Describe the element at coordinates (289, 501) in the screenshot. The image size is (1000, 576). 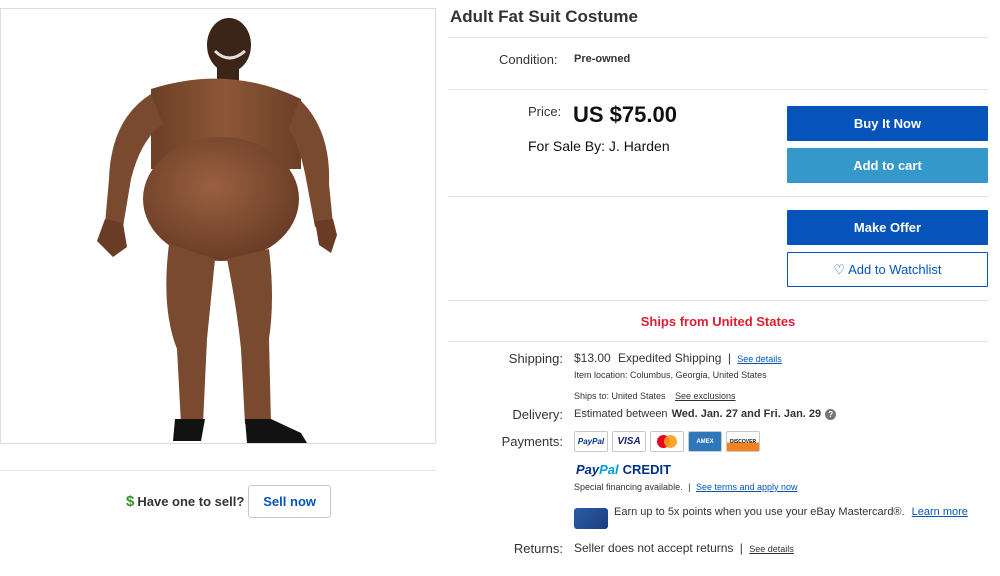
I see `sell-now-button: Sell now` at that location.